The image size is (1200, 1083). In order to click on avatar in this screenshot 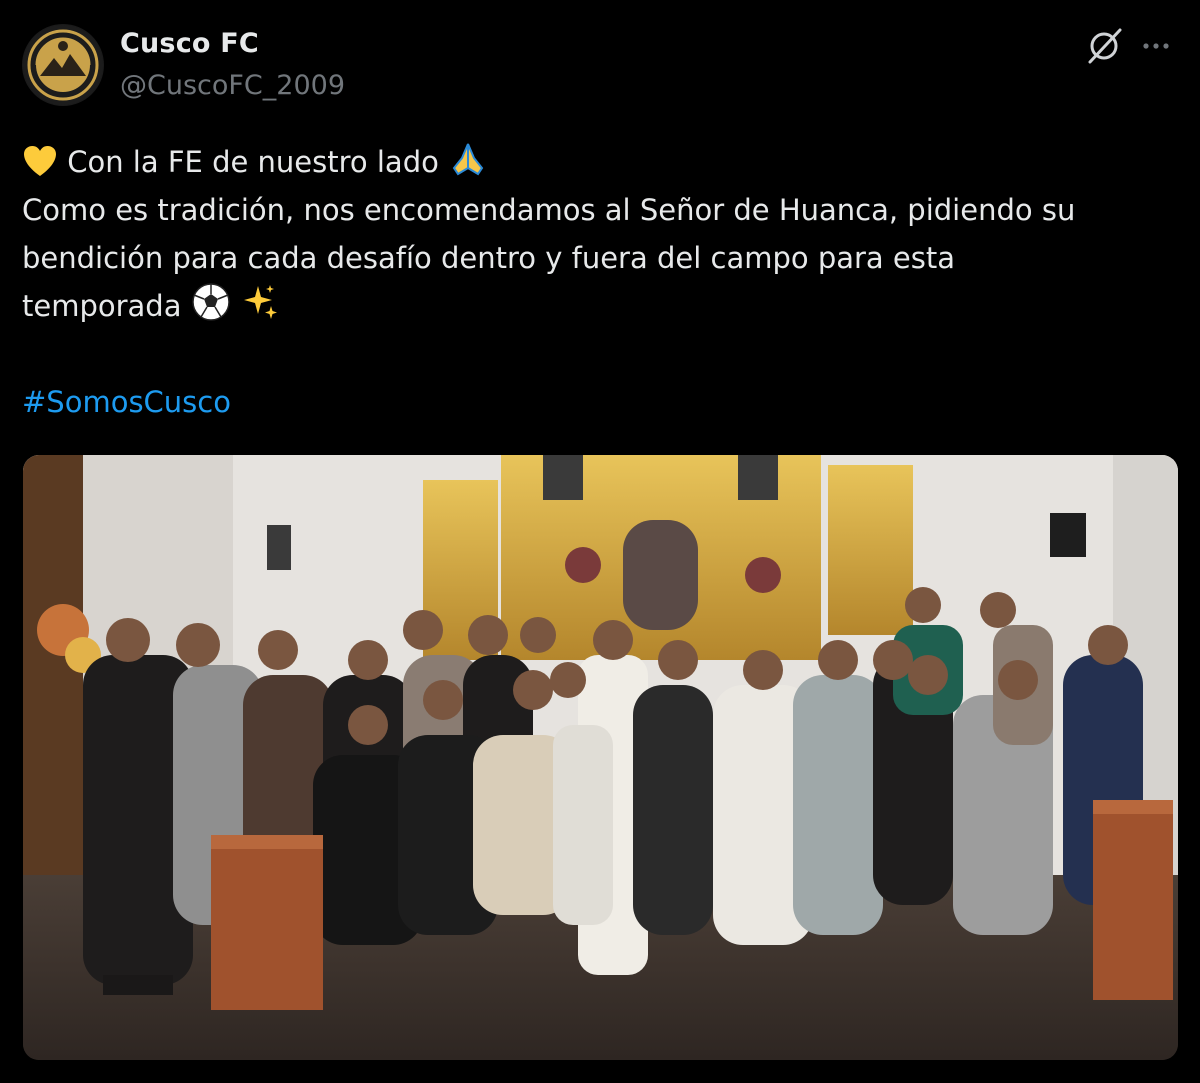, I will do `click(63, 65)`.